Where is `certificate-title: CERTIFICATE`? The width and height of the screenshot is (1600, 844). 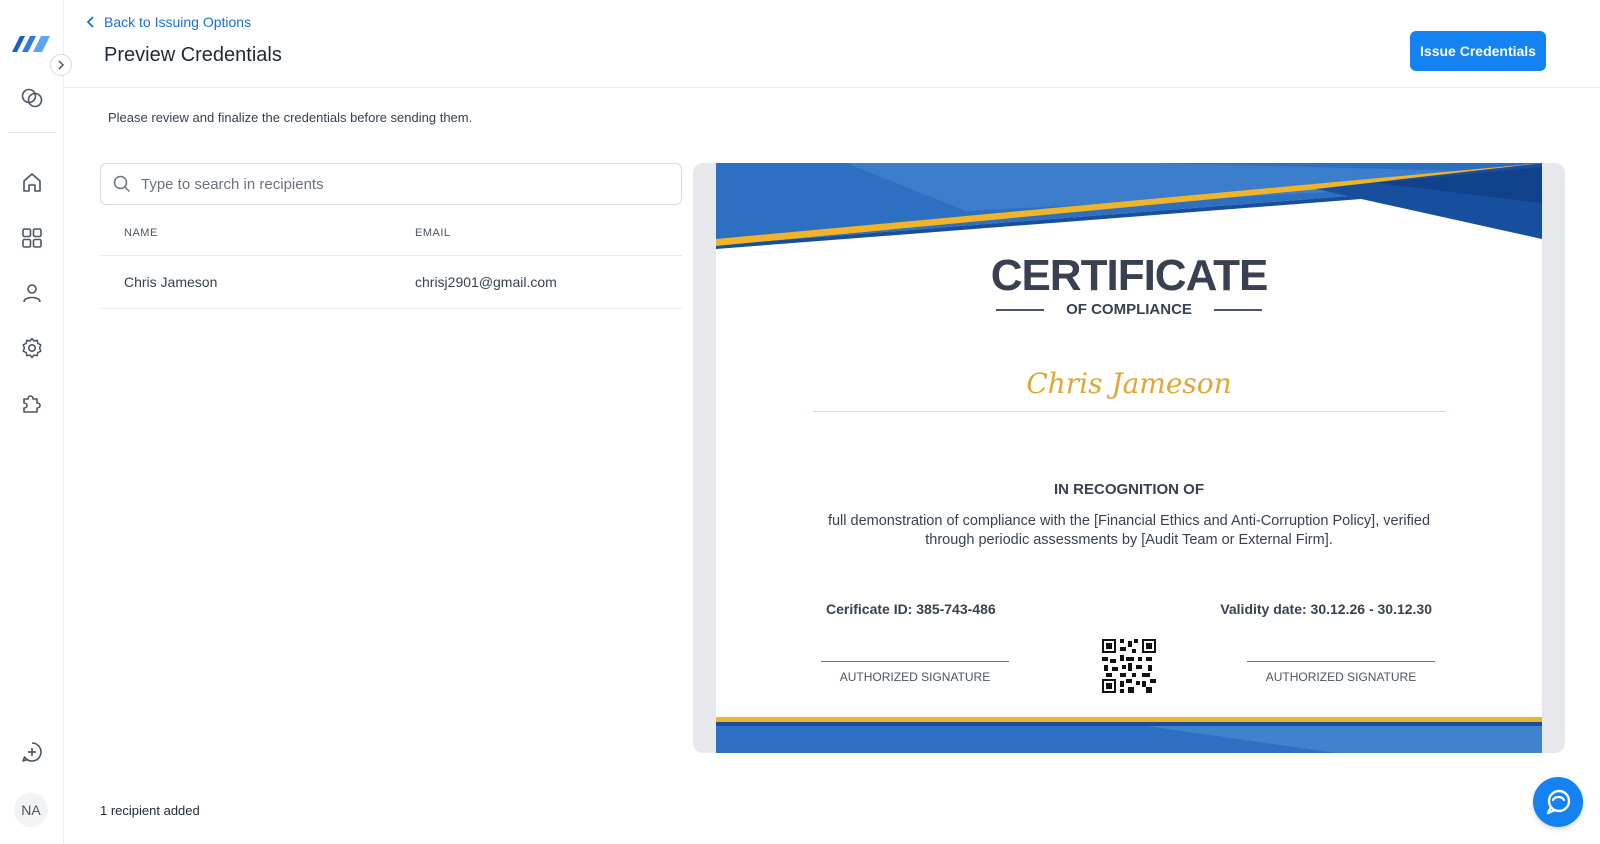 certificate-title: CERTIFICATE is located at coordinates (1129, 275).